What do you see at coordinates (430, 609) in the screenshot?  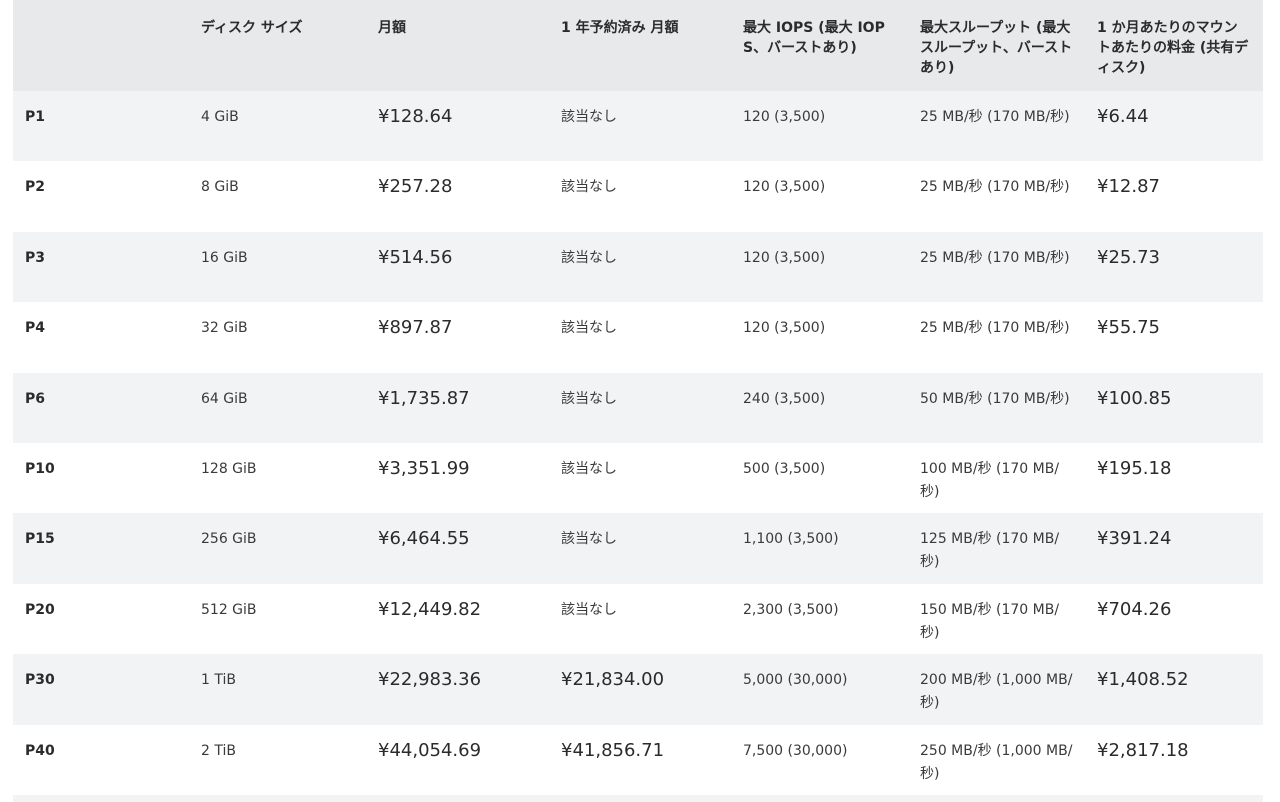 I see `monthly-price-cell: ¥12,449.82` at bounding box center [430, 609].